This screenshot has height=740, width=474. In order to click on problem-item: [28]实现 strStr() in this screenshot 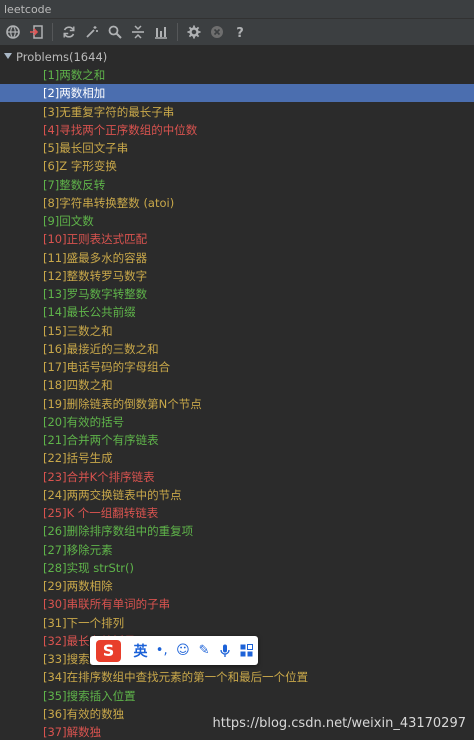, I will do `click(237, 568)`.